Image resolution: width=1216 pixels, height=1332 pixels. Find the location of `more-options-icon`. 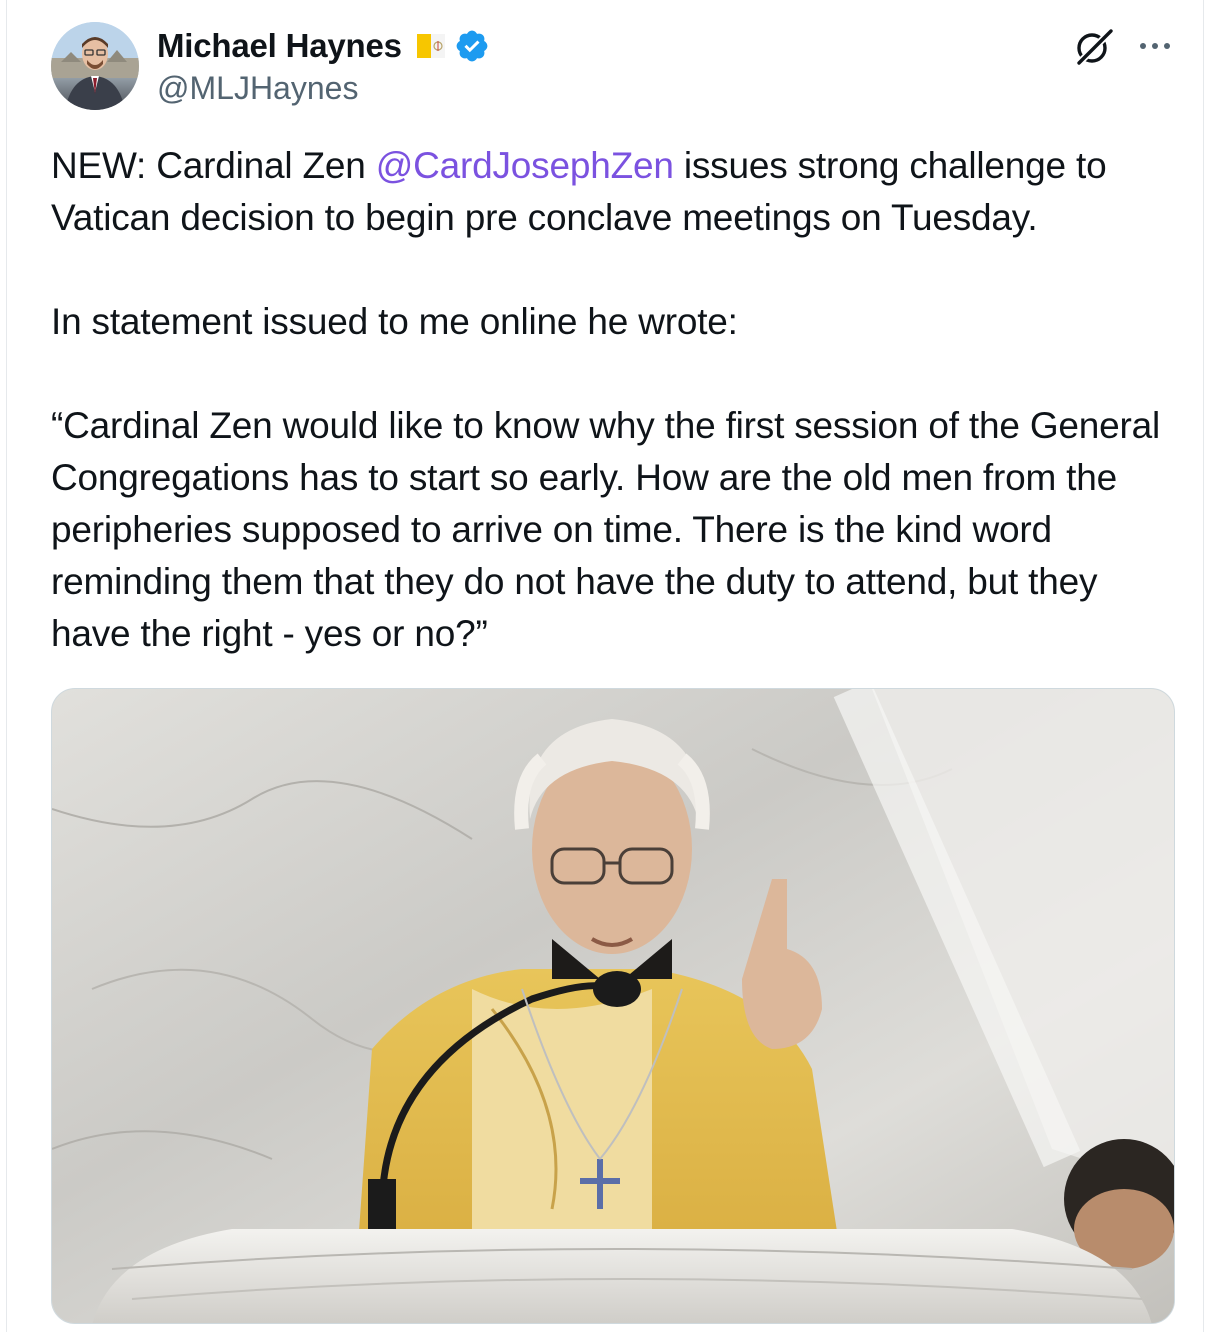

more-options-icon is located at coordinates (1155, 46).